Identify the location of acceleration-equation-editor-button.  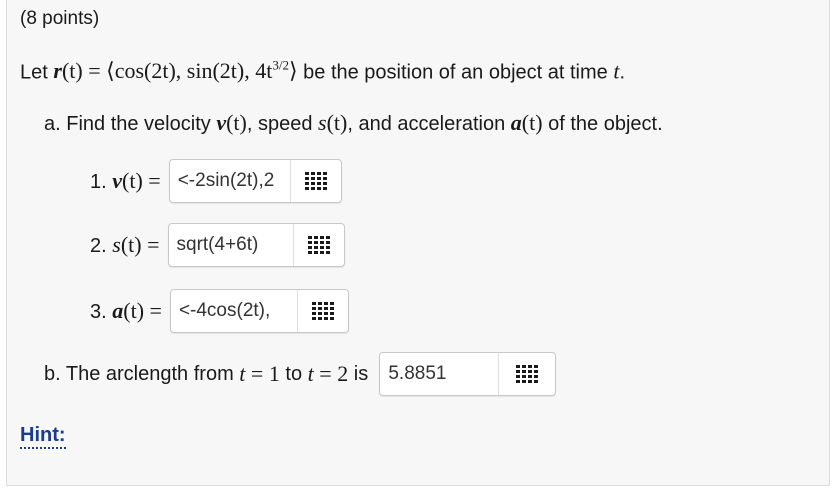
(323, 311).